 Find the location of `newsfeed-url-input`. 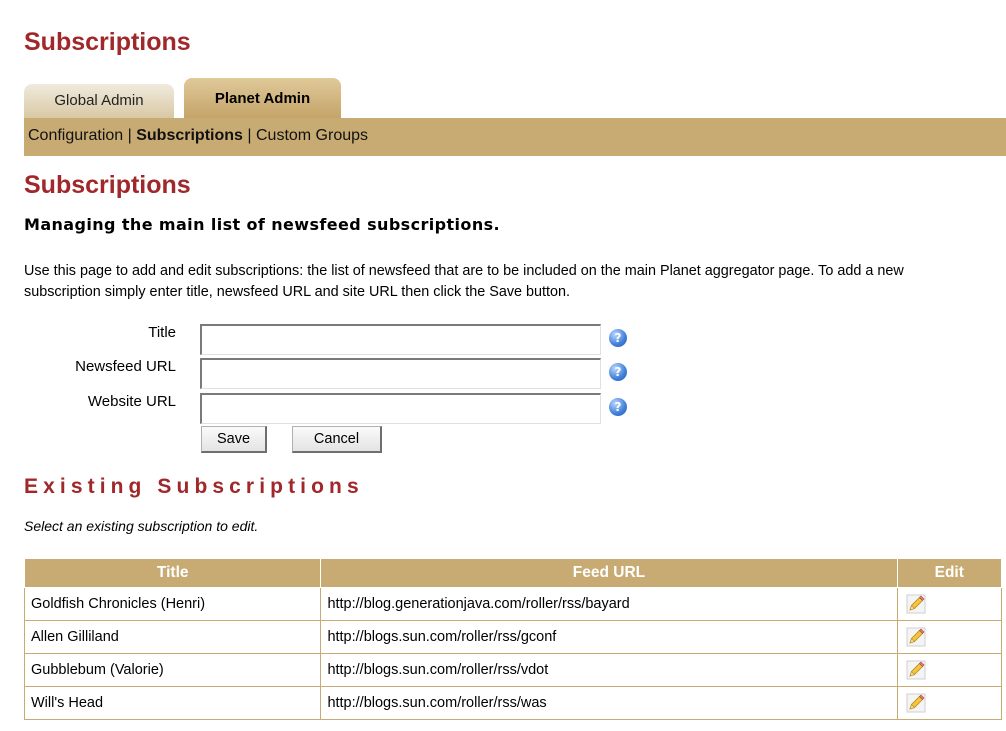

newsfeed-url-input is located at coordinates (400, 373).